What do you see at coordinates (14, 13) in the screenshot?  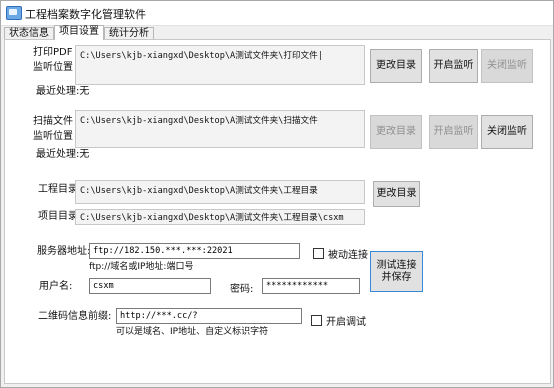 I see `app-icon` at bounding box center [14, 13].